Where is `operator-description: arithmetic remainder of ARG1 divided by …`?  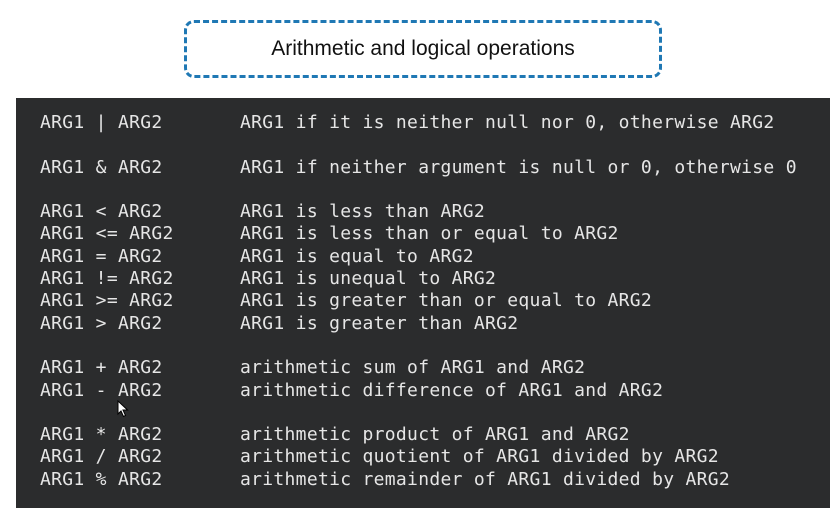 operator-description: arithmetic remainder of ARG1 divided by … is located at coordinates (485, 479).